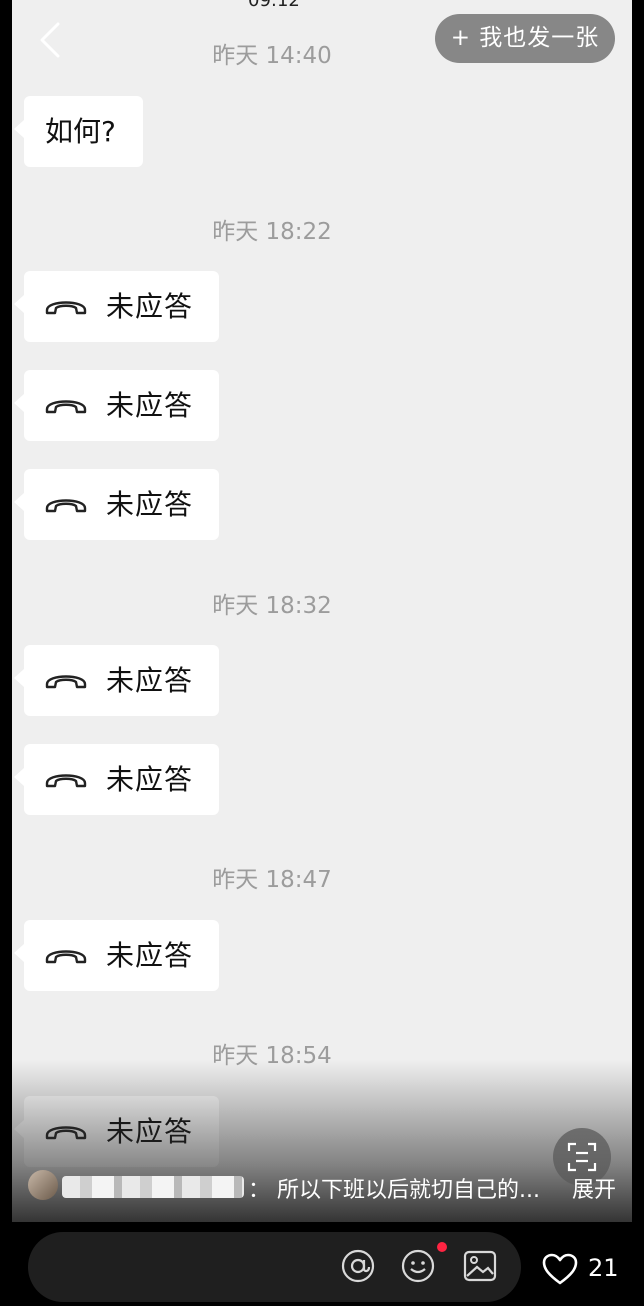 The height and width of the screenshot is (1306, 644). Describe the element at coordinates (560, 1269) in the screenshot. I see `heart-icon` at that location.